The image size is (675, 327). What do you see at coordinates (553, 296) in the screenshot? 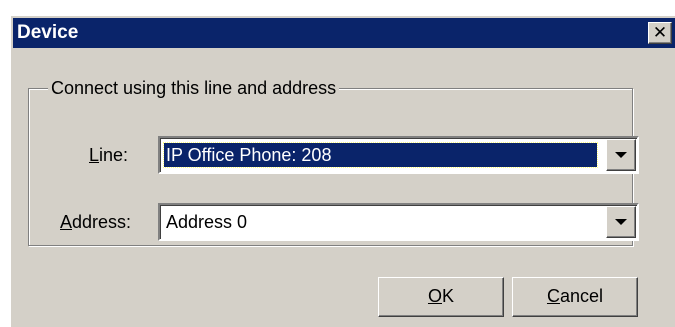
I see `cancel-mnemonic: C` at bounding box center [553, 296].